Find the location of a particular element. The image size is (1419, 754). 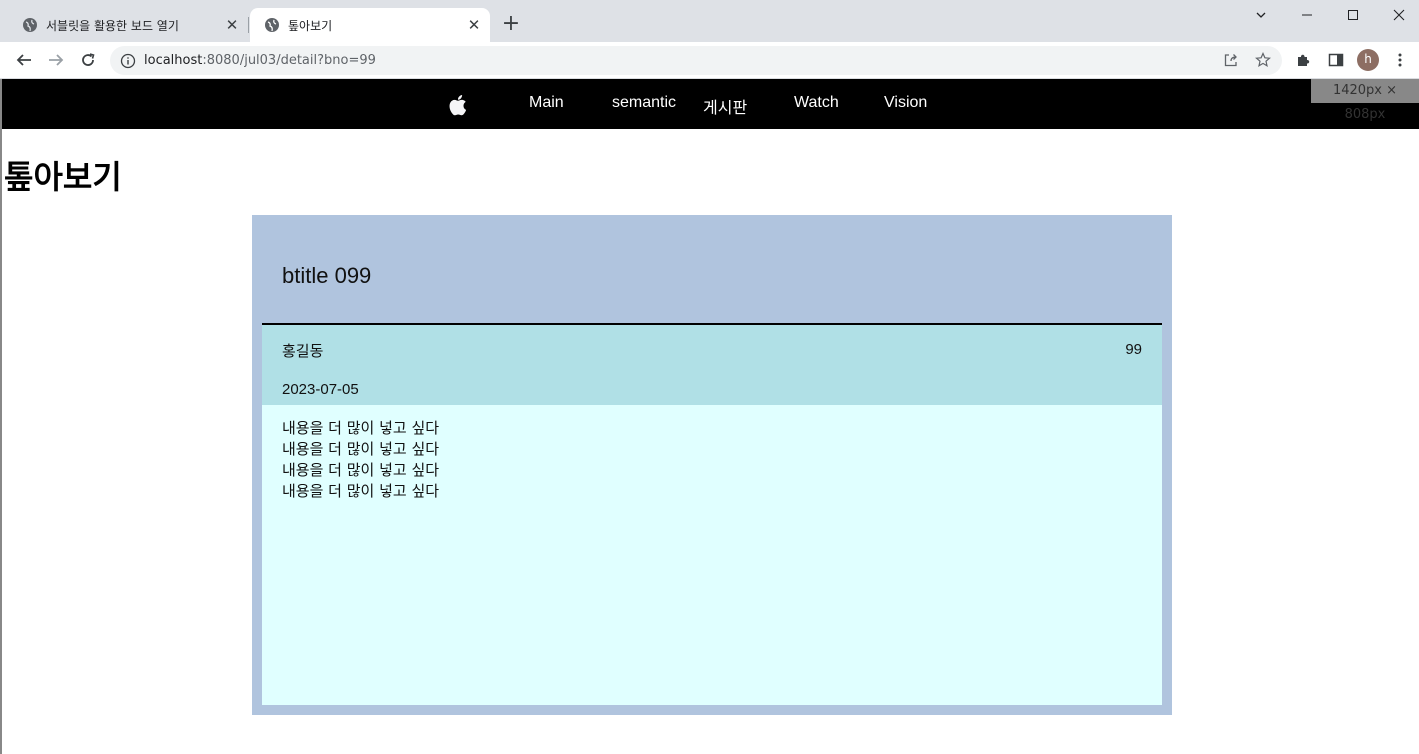

reload-icon is located at coordinates (88, 60).